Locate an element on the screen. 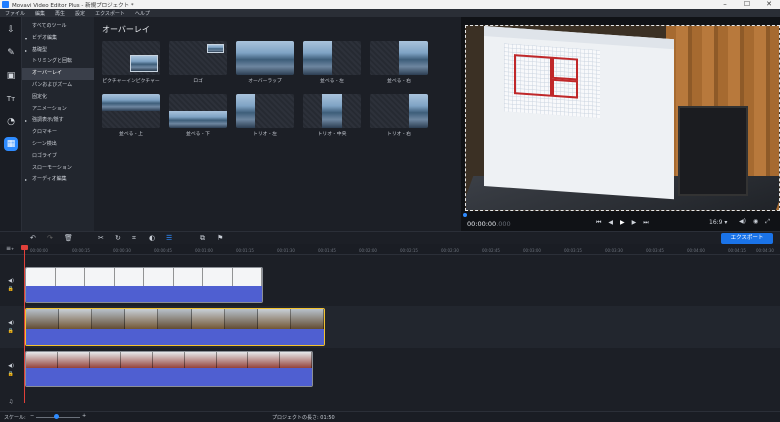 The width and height of the screenshot is (780, 422). add-track-icon: ≡₊ is located at coordinates (10, 248).